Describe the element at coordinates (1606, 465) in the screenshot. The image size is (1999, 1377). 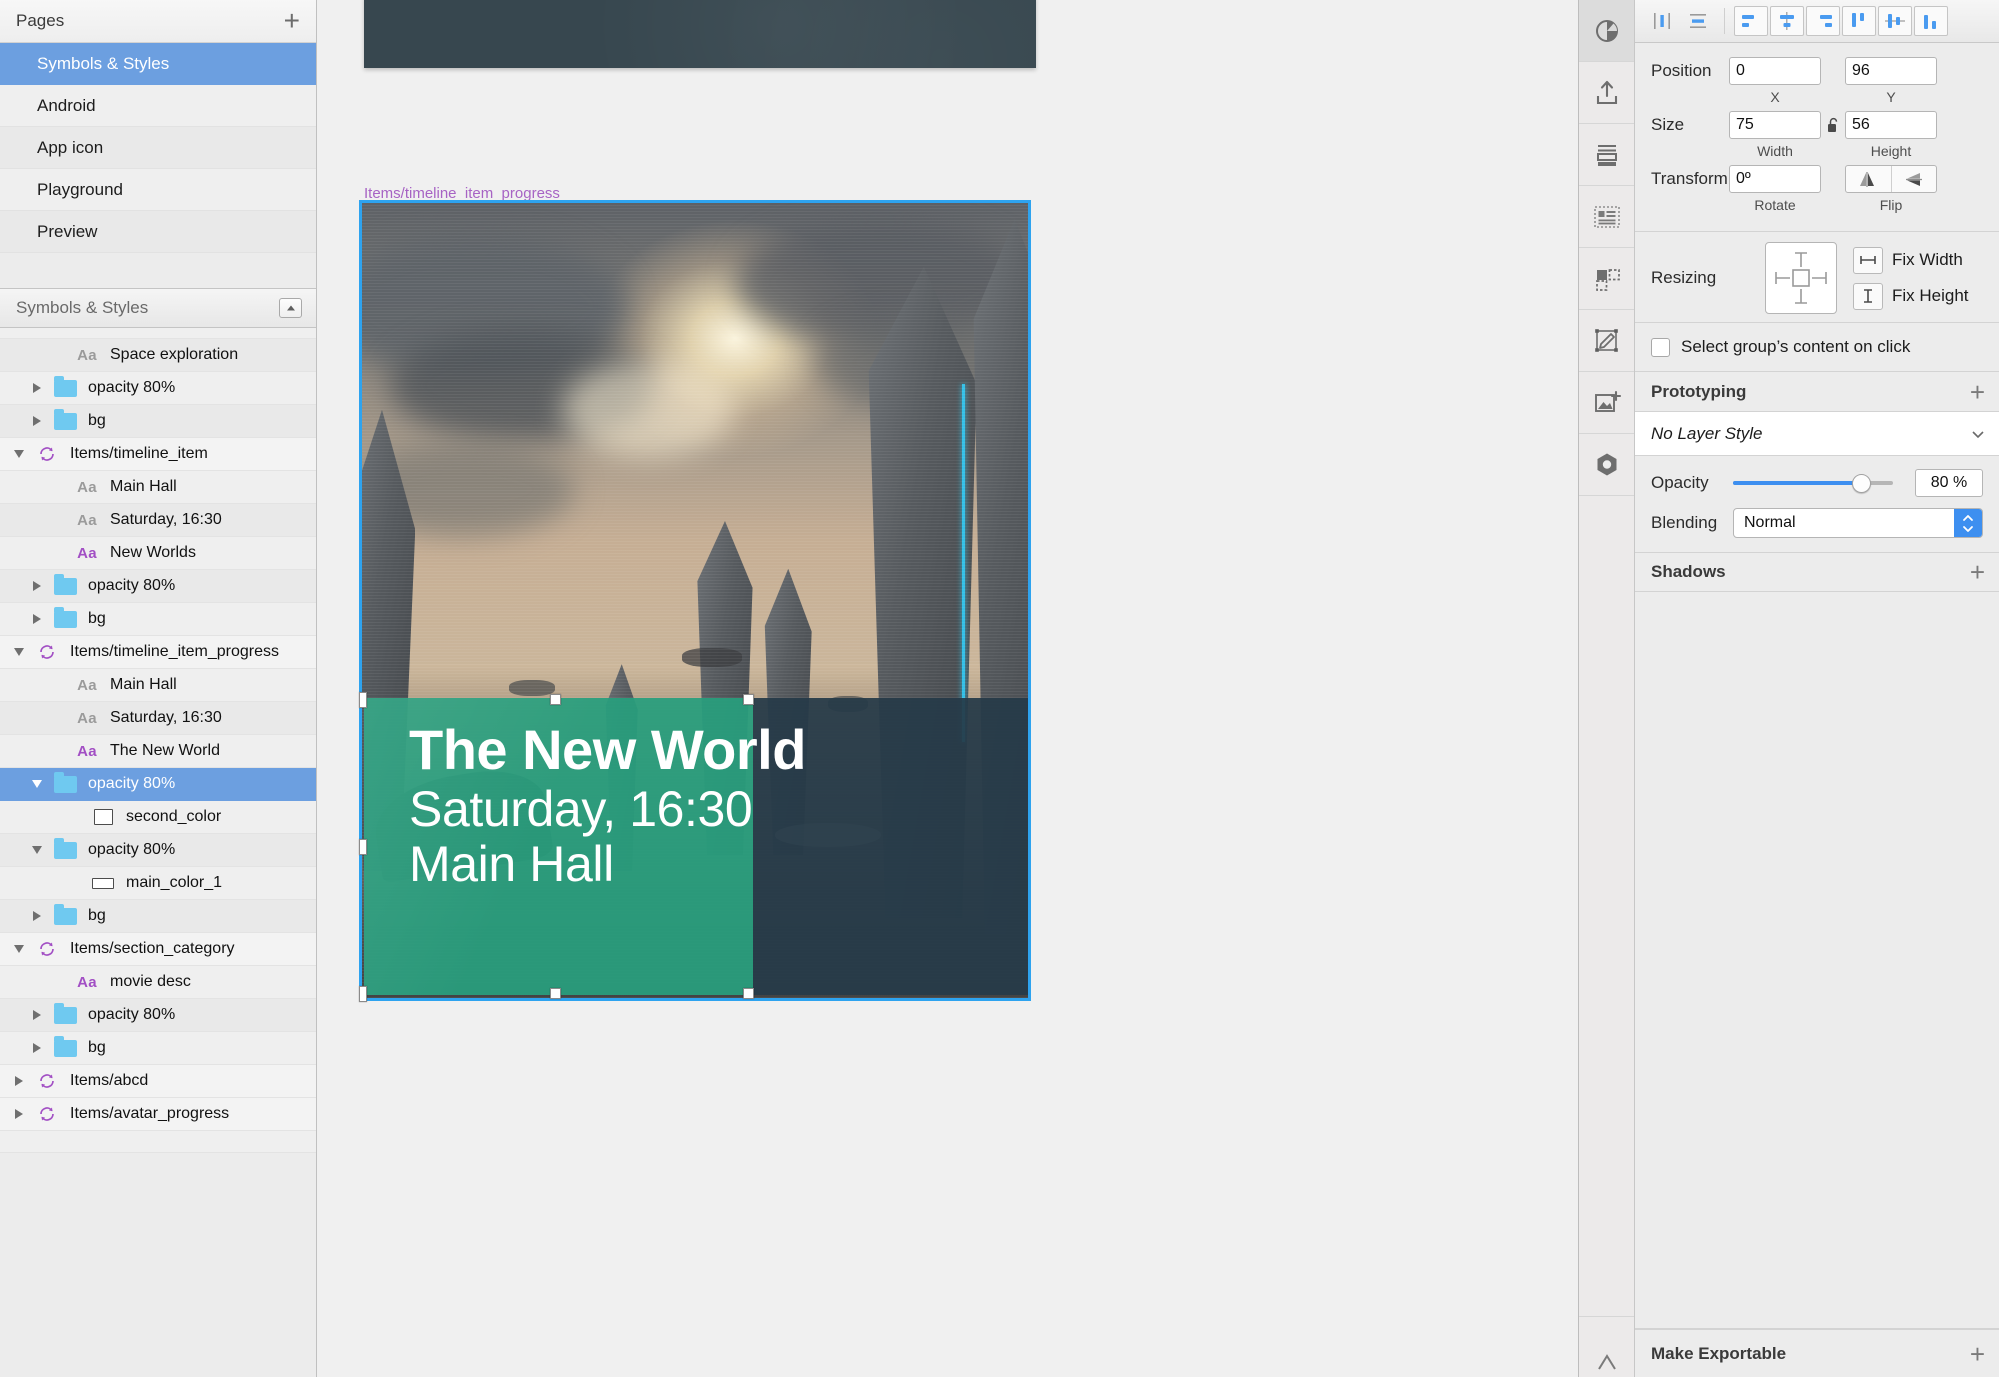
I see `symbol-nut-icon` at that location.